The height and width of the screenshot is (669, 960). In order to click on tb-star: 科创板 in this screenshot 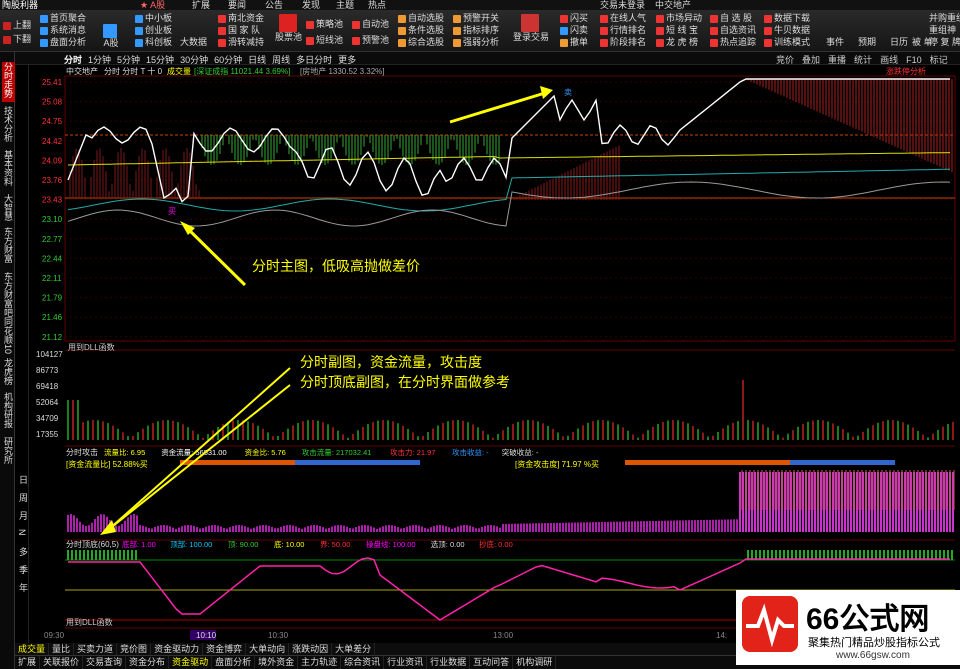, I will do `click(153, 42)`.